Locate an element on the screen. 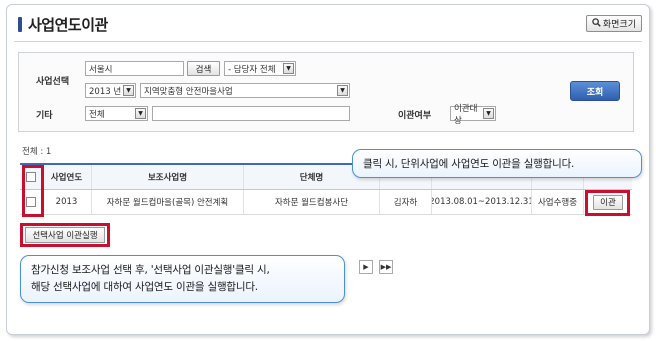  cell-subsidy-name: 자하문 월드컵마을(골목) 안전계획 is located at coordinates (168, 202).